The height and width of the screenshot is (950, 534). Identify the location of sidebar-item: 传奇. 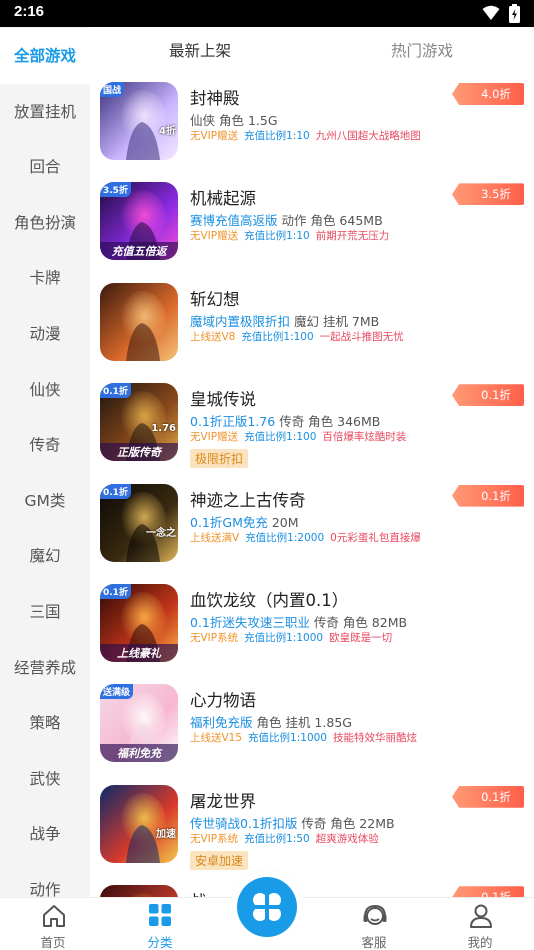
(45, 445).